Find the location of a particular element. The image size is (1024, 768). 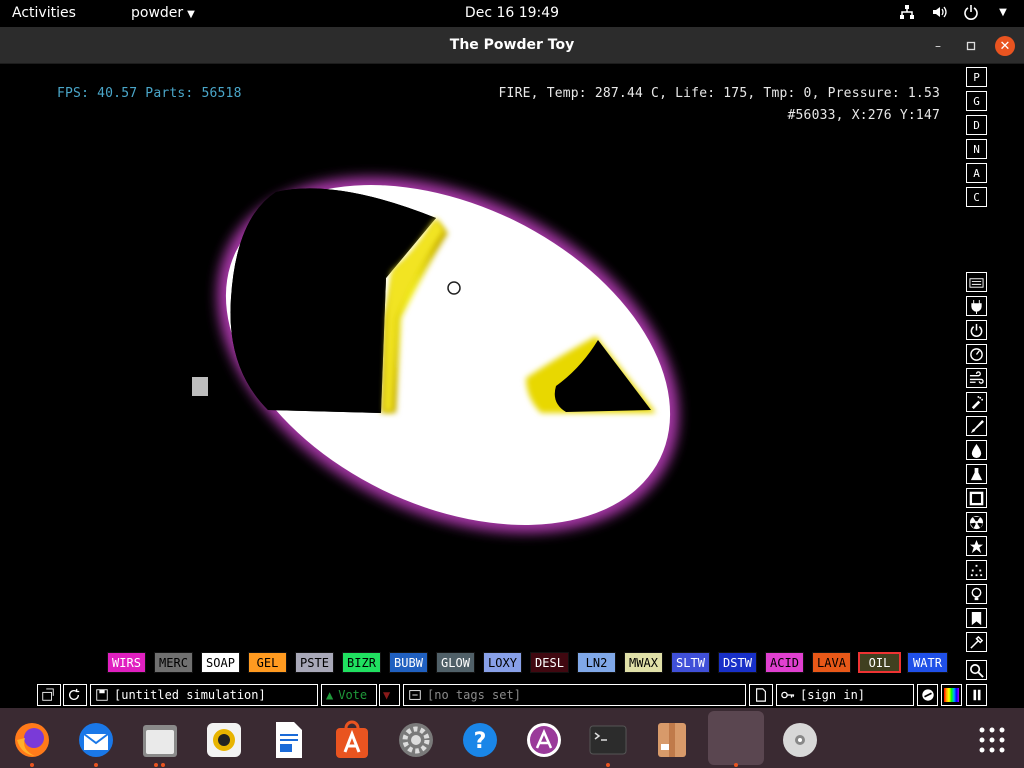

top-bar: Activities powder ▼ Dec 16 19:49 ▼ is located at coordinates (512, 13).